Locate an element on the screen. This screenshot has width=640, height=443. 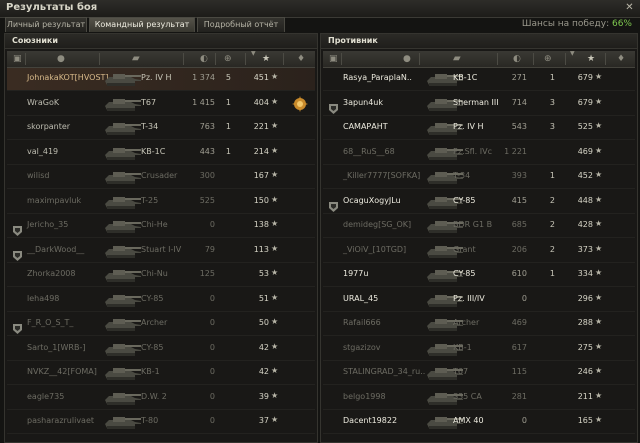
damage-value: 469 is located at coordinates (519, 322).